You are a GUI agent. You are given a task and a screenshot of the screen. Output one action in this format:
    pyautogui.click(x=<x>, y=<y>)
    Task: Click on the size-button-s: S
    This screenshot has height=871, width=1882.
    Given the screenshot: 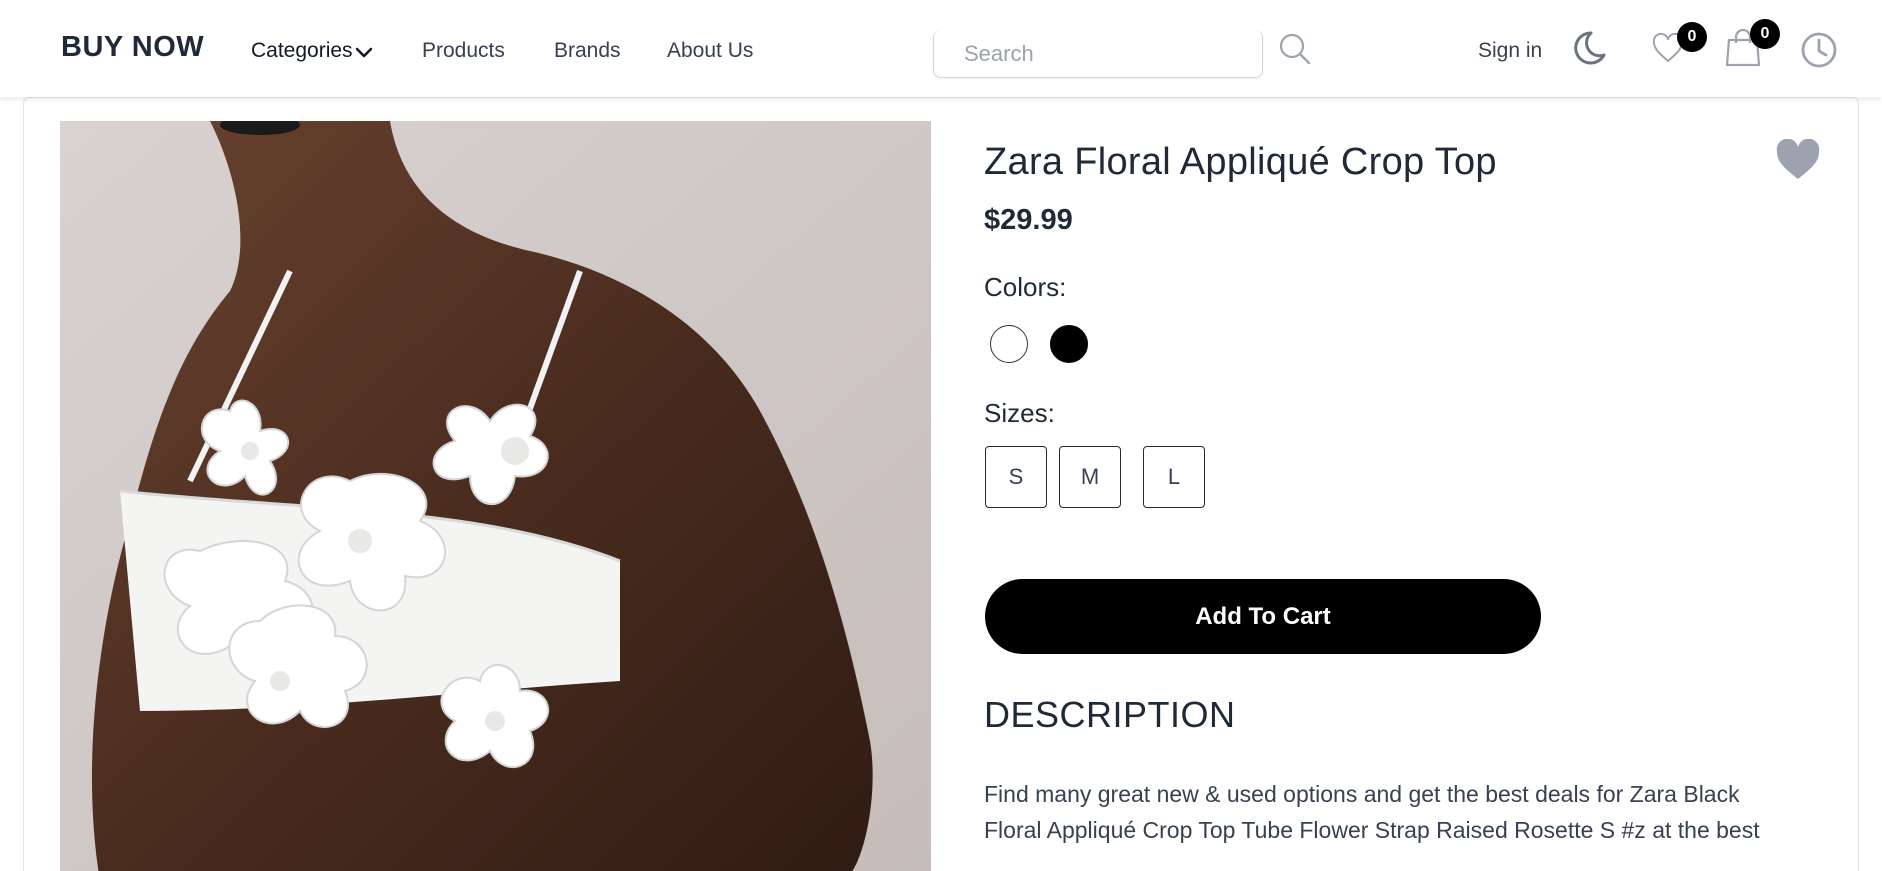 What is the action you would take?
    pyautogui.click(x=1016, y=477)
    